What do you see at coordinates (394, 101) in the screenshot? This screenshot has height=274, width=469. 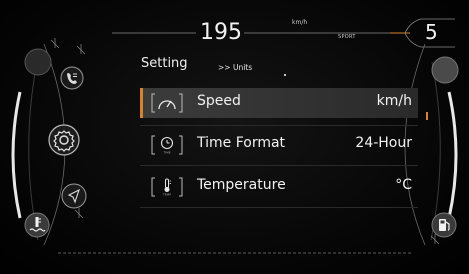 I see `menu-item-value: km/h` at bounding box center [394, 101].